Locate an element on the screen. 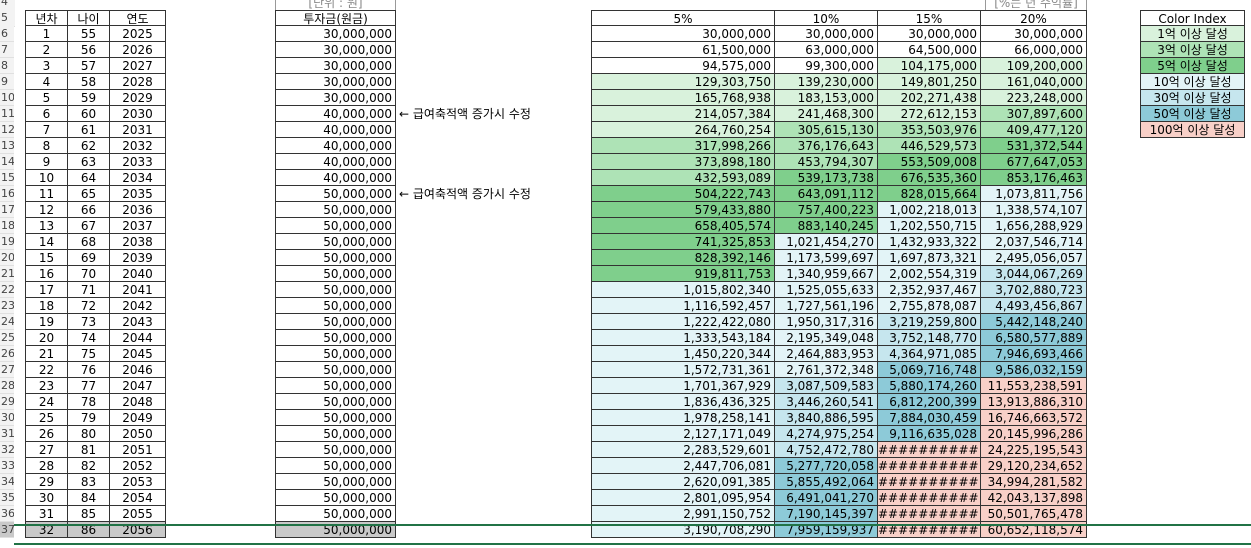 This screenshot has width=1251, height=548. cell-age: 67 is located at coordinates (88, 226).